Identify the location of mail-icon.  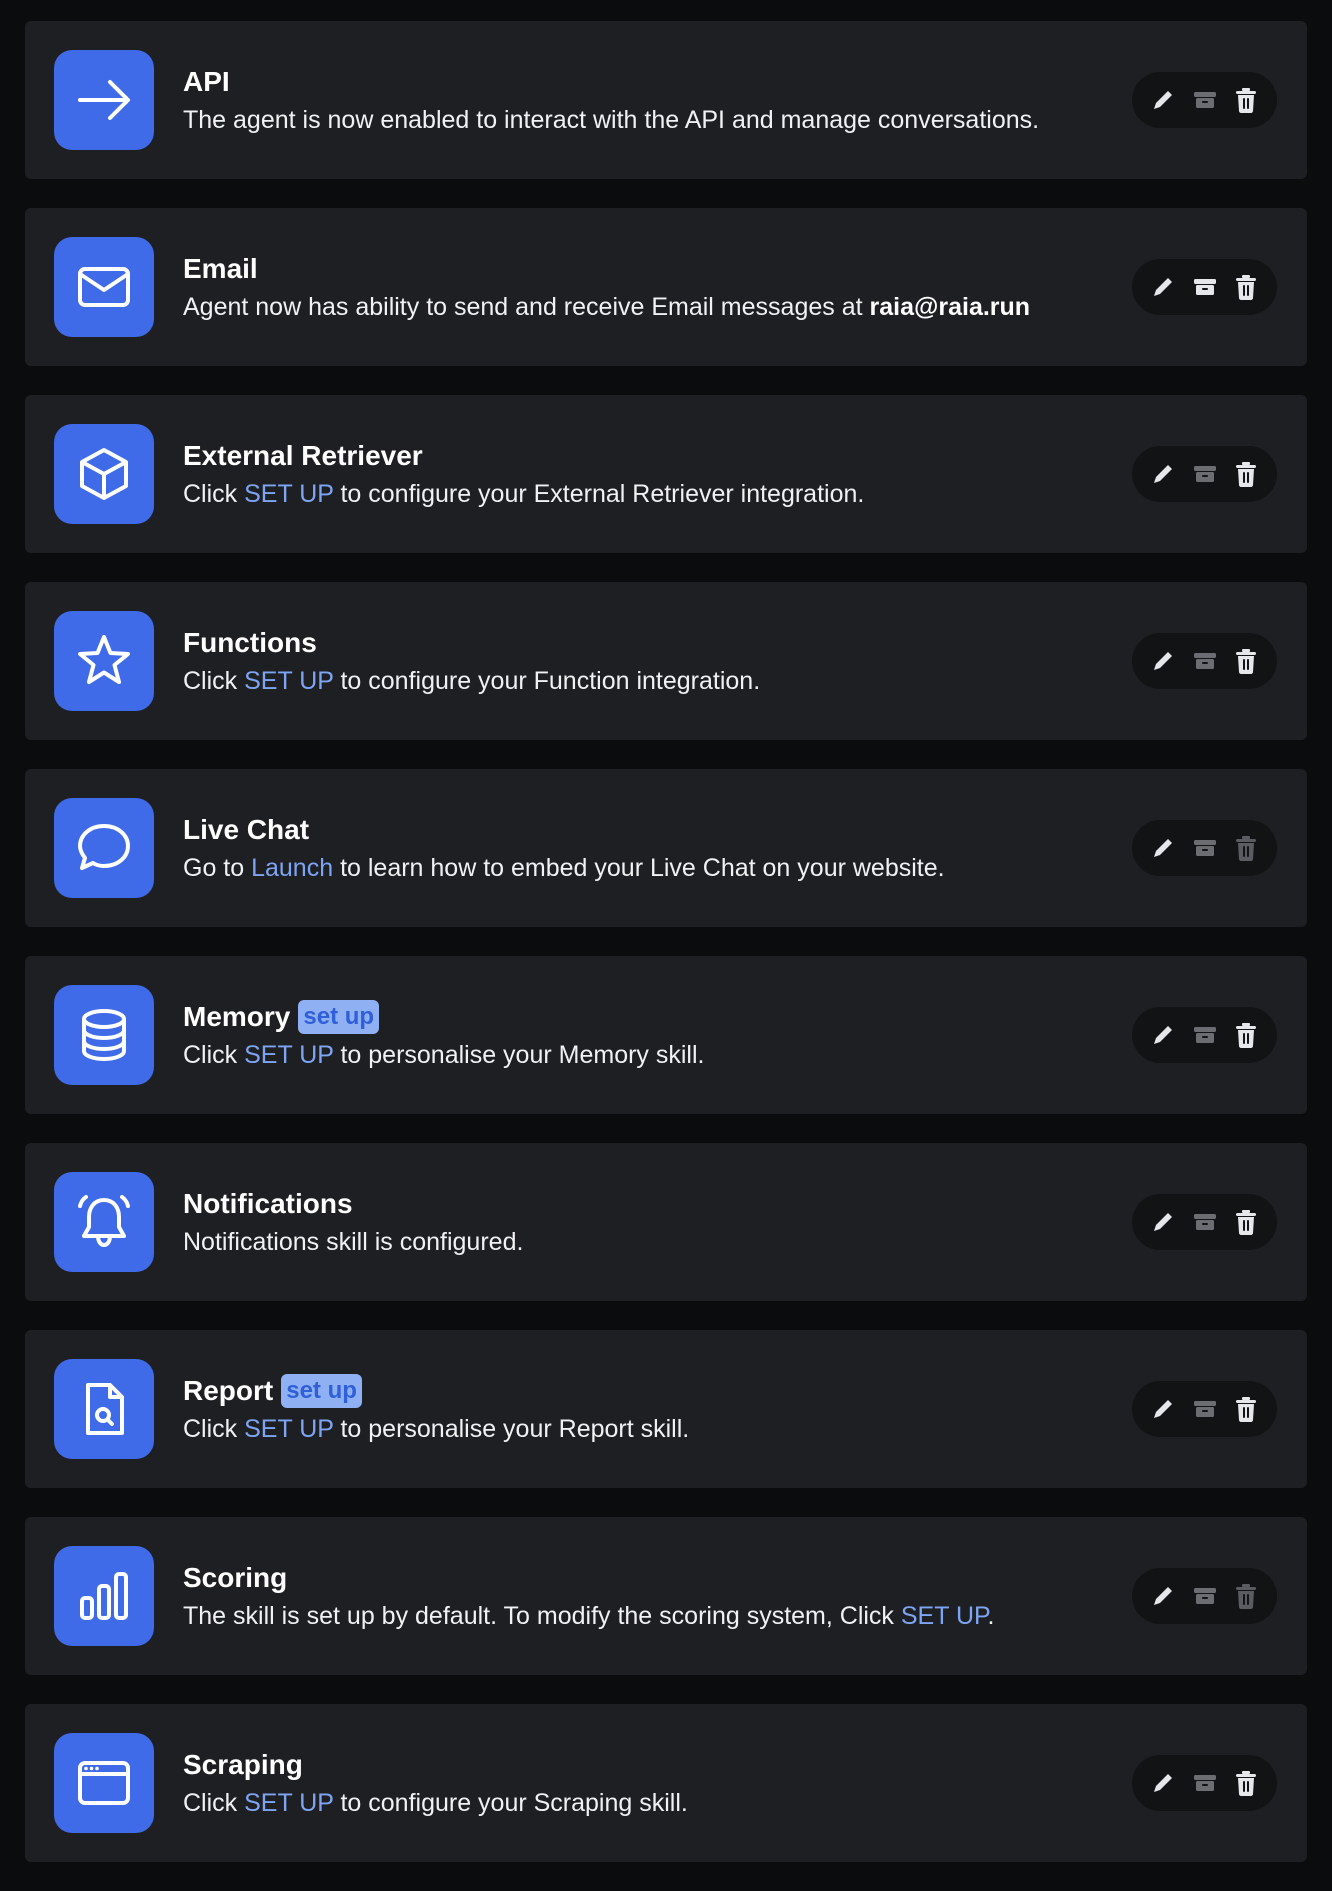
(104, 287).